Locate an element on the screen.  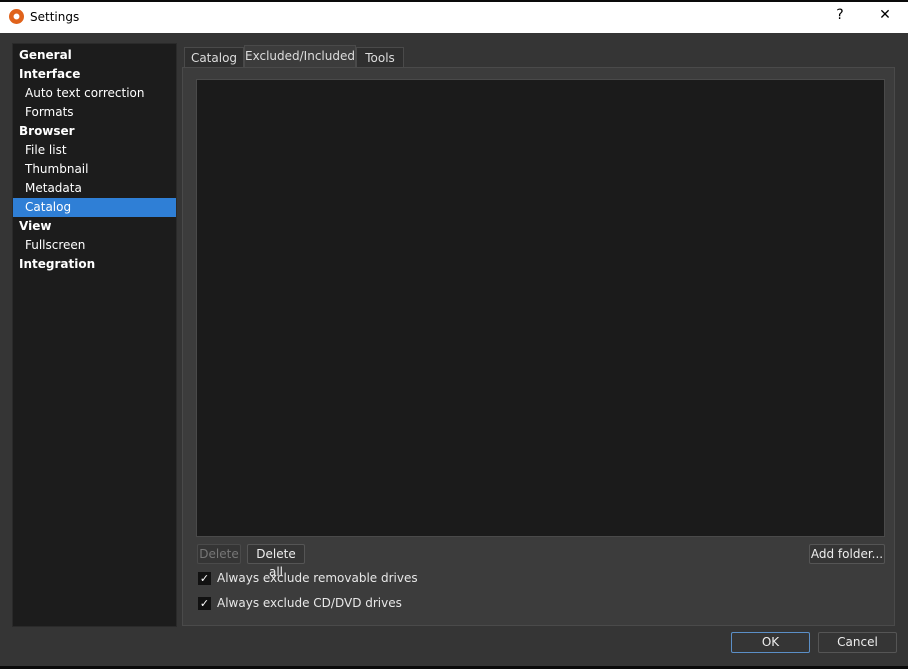
sidebar-item-metadata: Metadata is located at coordinates (94, 188).